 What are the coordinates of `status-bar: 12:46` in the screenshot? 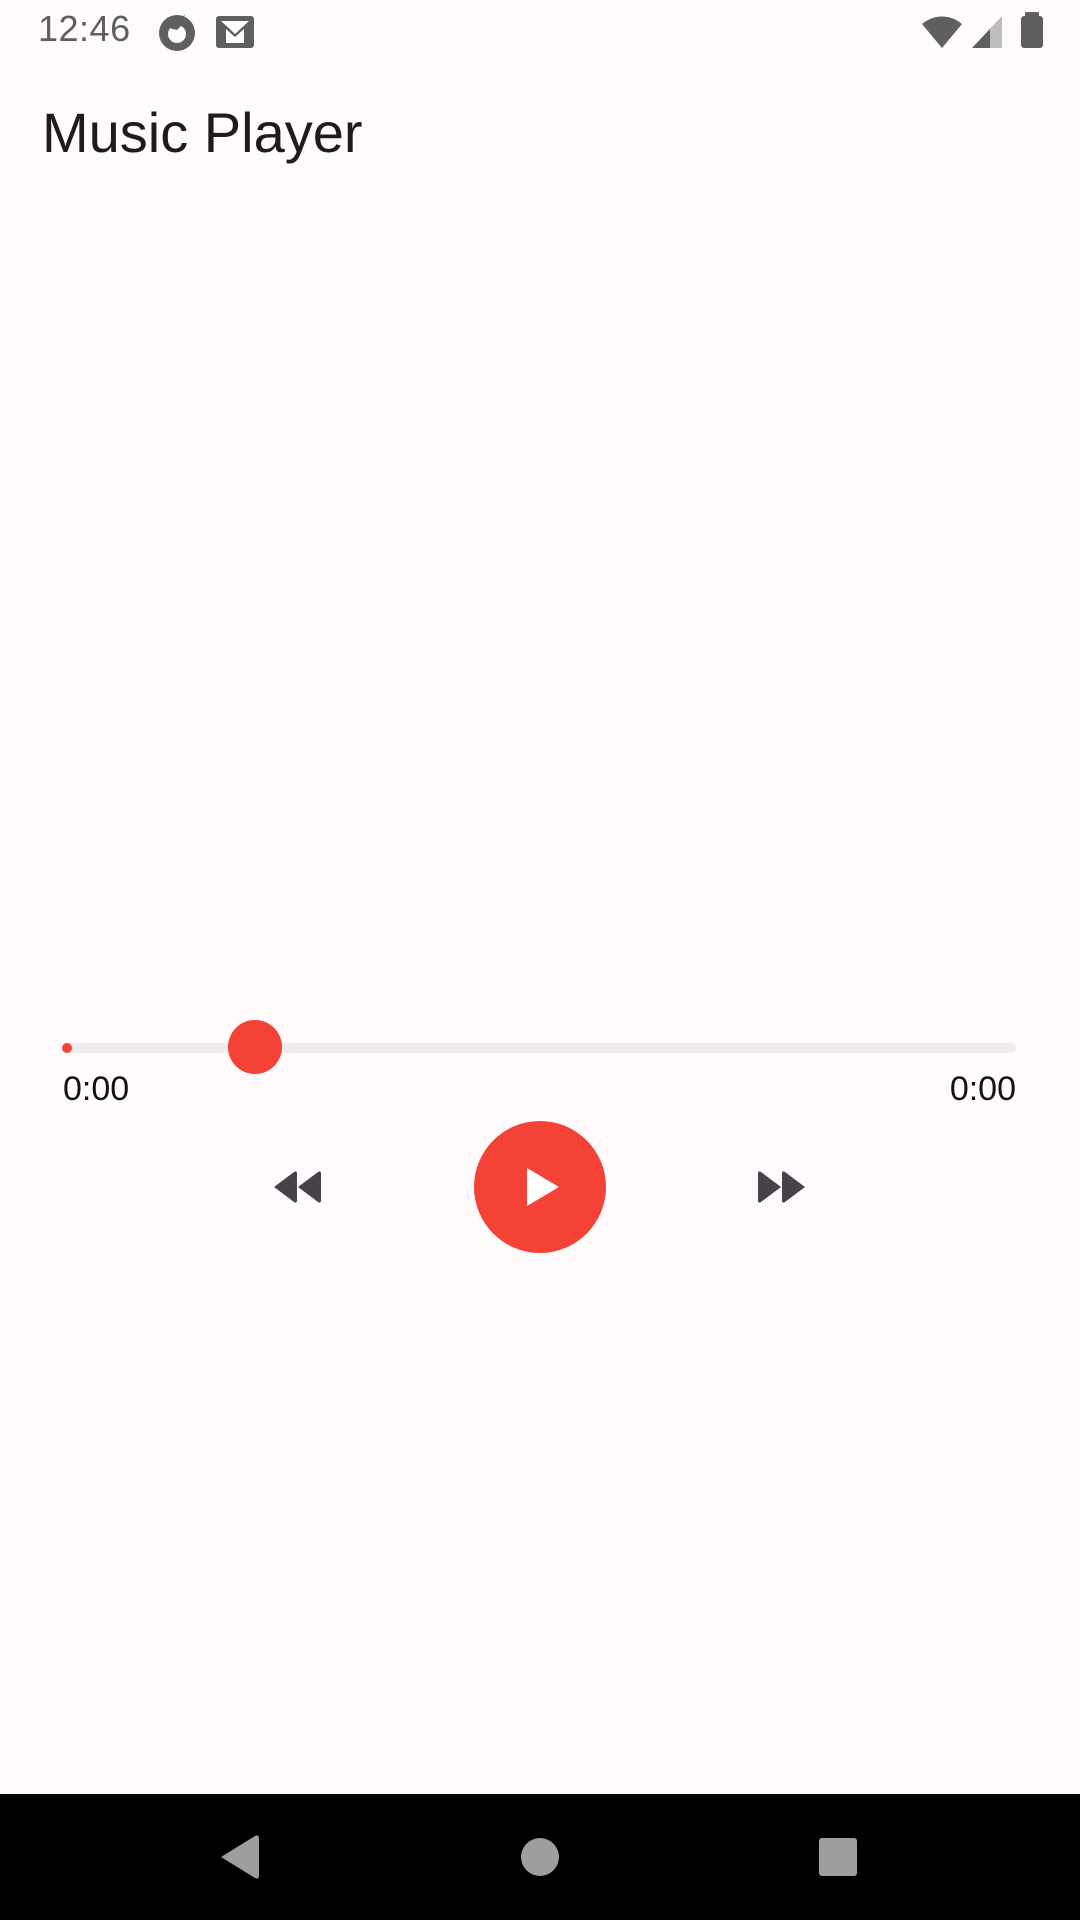 It's located at (540, 33).